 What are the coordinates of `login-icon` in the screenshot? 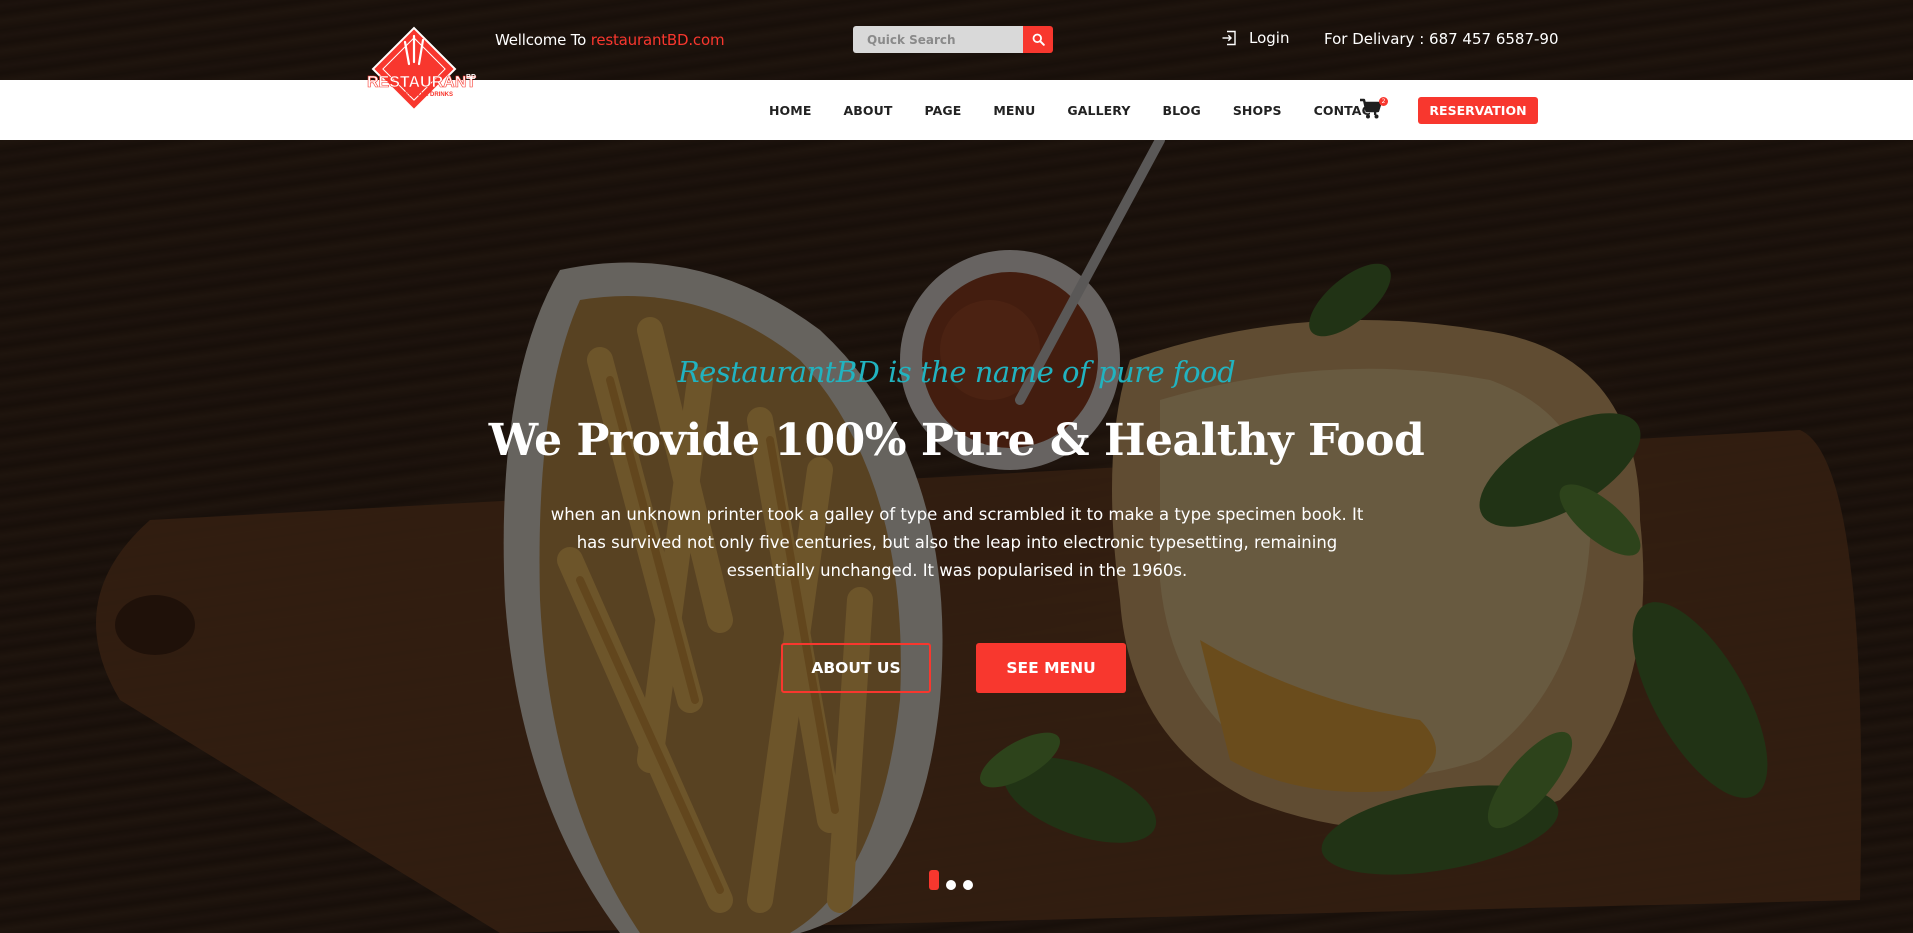 It's located at (1229, 38).